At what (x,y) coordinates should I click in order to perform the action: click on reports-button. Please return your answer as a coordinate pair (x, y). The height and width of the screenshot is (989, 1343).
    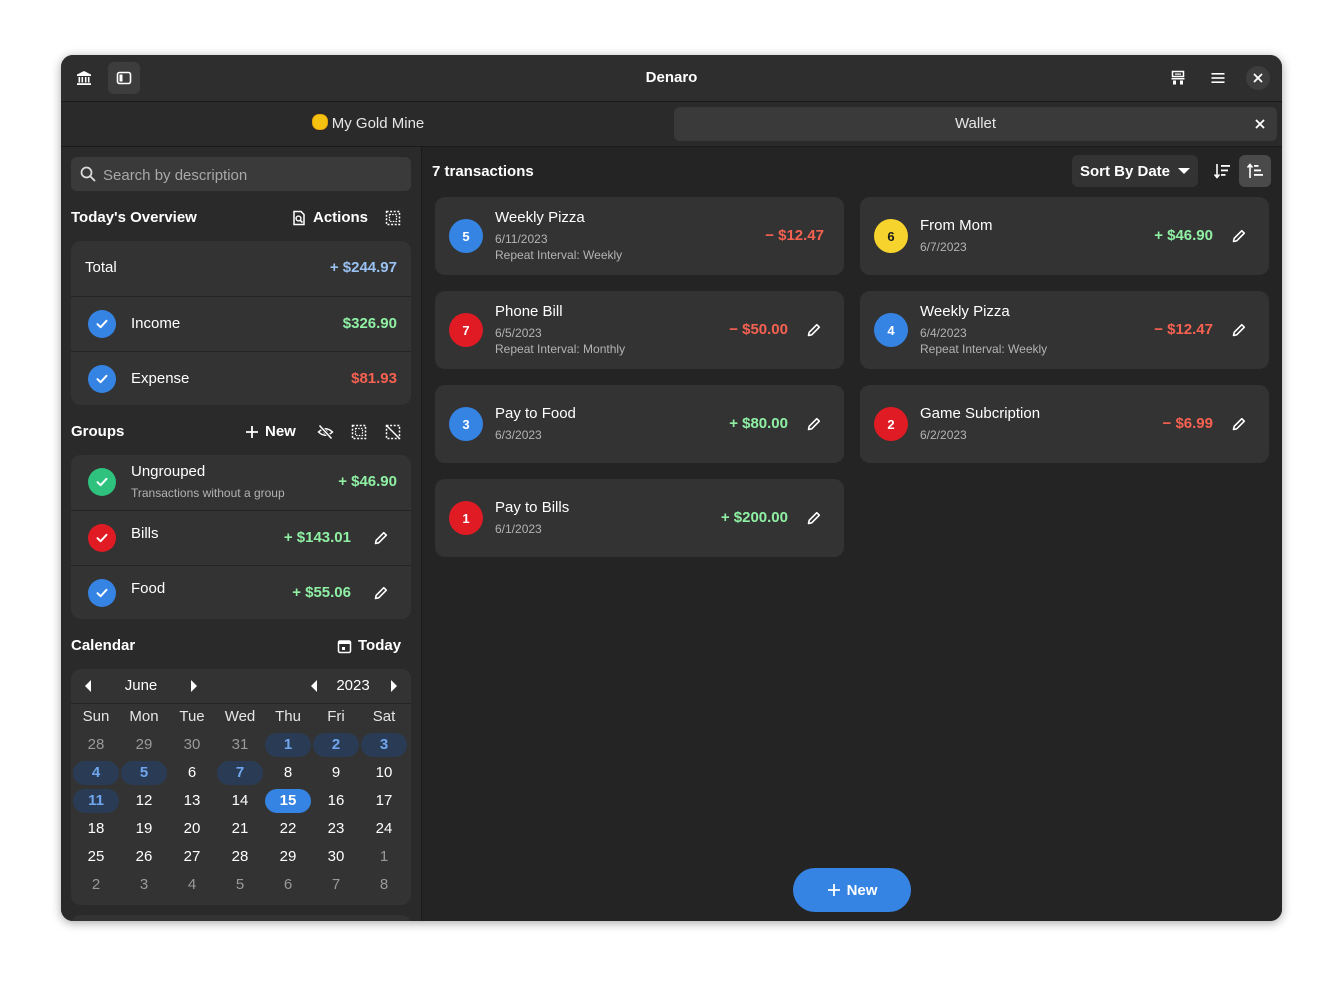
    Looking at the image, I should click on (1178, 78).